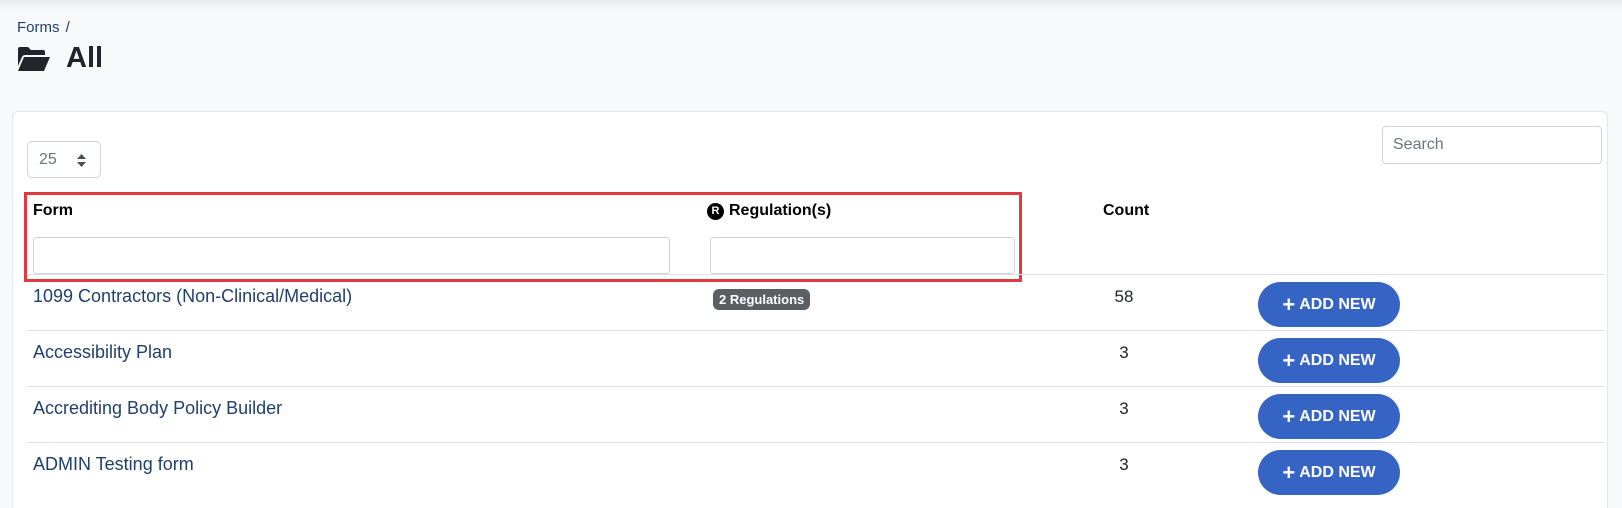 The height and width of the screenshot is (508, 1622). Describe the element at coordinates (53, 211) in the screenshot. I see `column-header-form: Form` at that location.